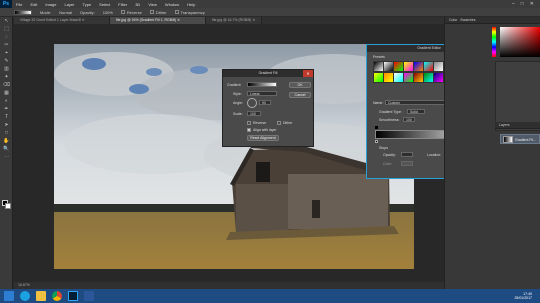  I want to click on tool-0-icon: ↖, so click(6, 21).